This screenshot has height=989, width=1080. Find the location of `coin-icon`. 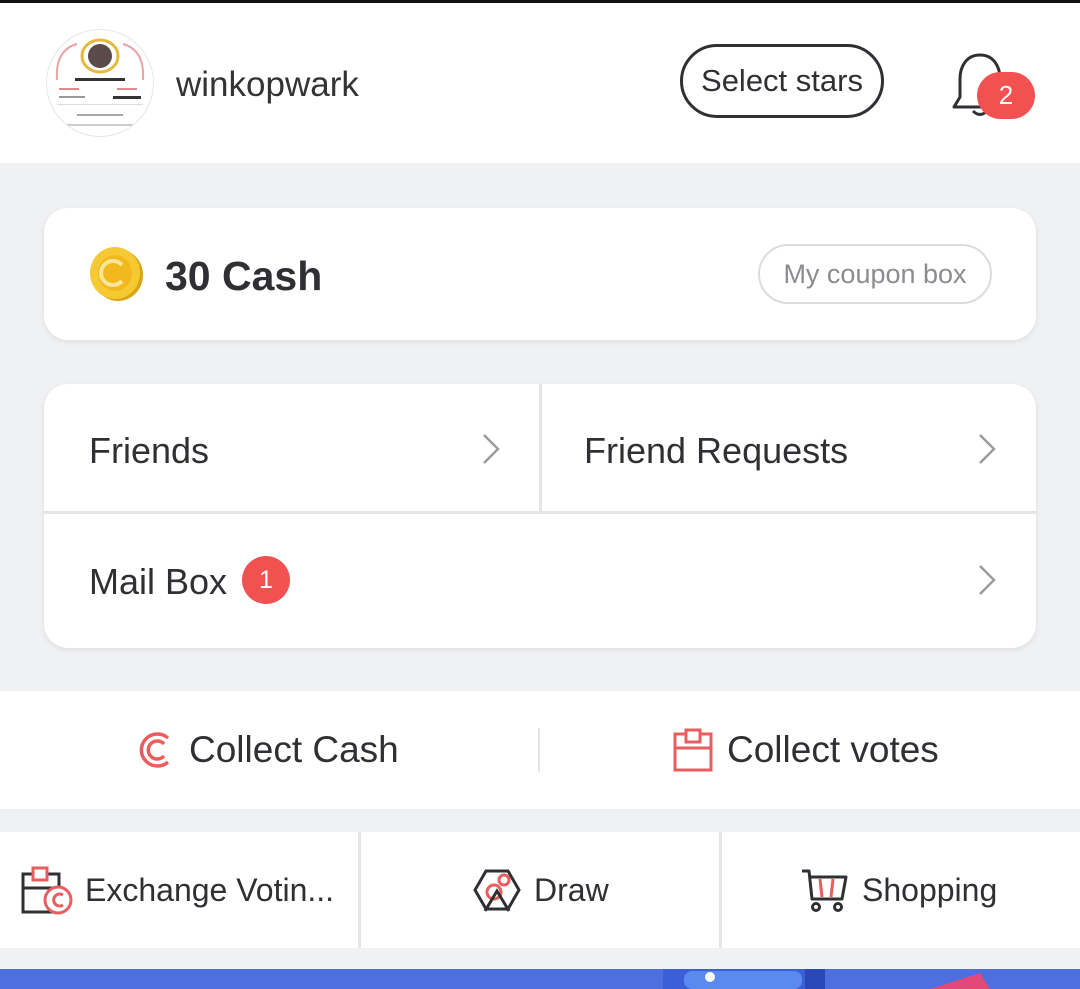

coin-icon is located at coordinates (116, 274).